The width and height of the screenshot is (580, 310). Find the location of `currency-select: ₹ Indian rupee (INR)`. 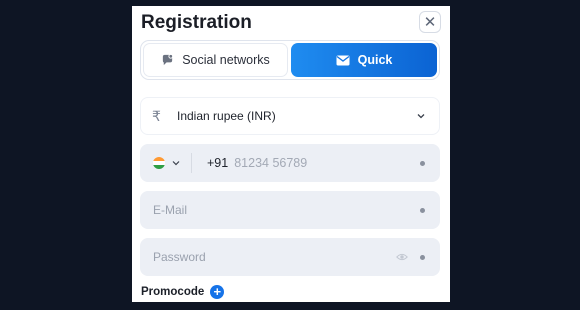

currency-select: ₹ Indian rupee (INR) is located at coordinates (290, 116).